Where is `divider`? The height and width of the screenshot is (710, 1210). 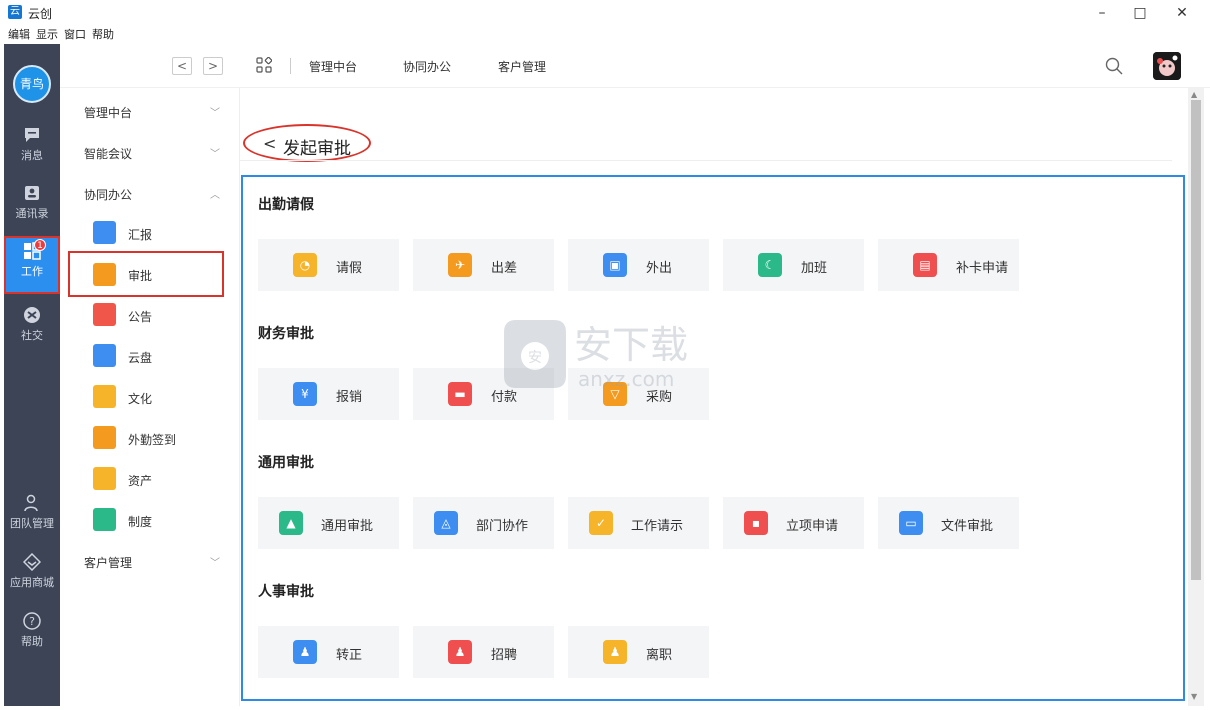 divider is located at coordinates (706, 160).